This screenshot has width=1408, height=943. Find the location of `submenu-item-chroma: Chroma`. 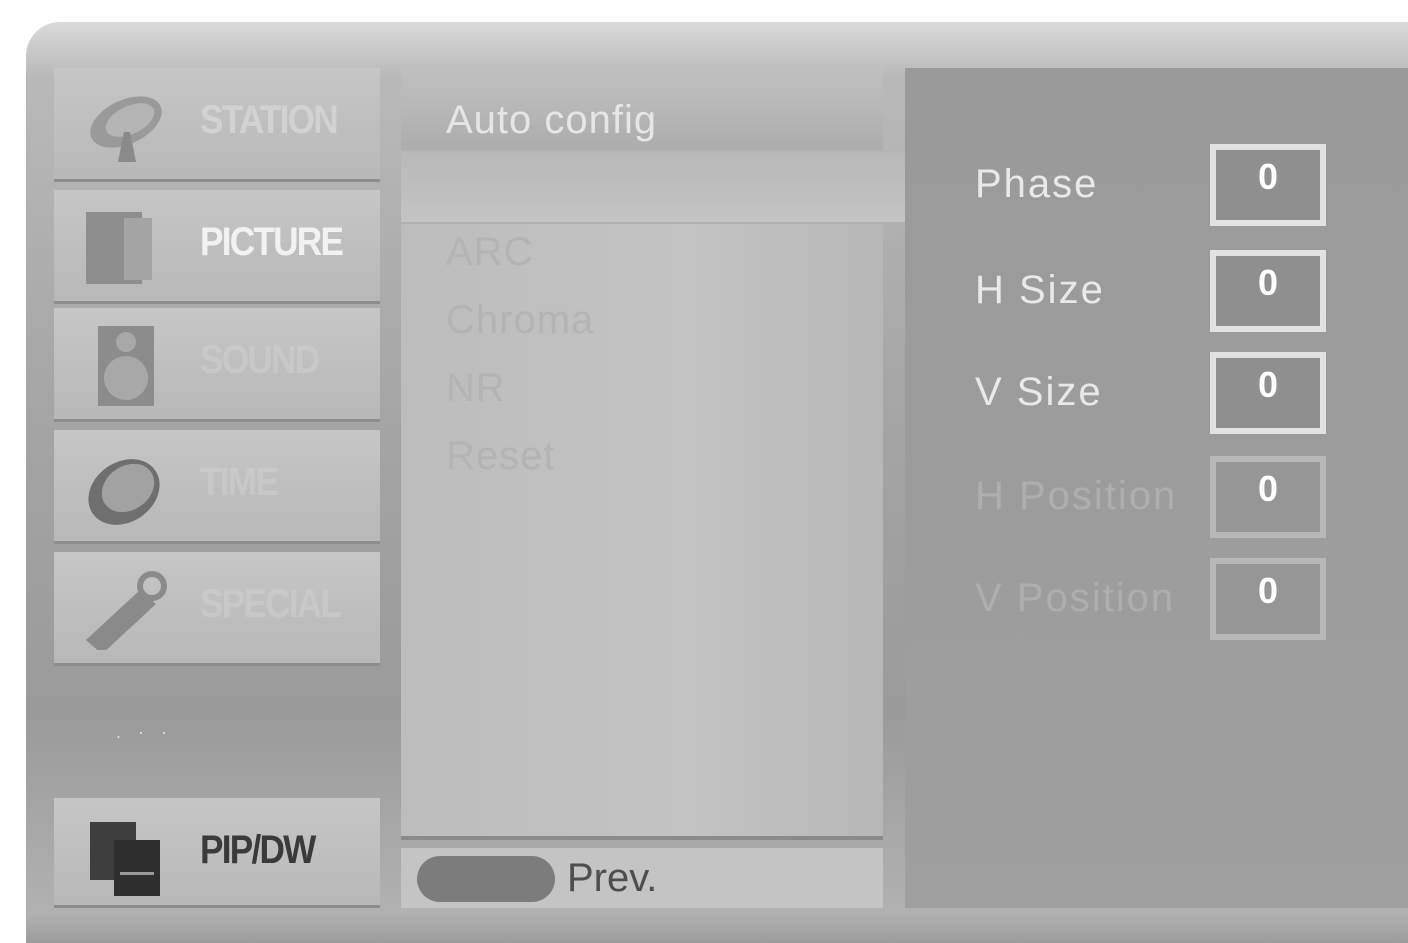

submenu-item-chroma: Chroma is located at coordinates (520, 320).